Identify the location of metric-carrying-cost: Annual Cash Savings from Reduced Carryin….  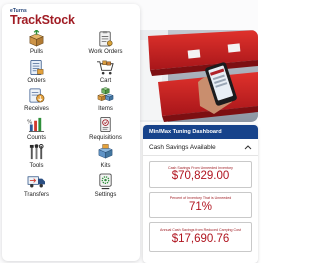
(200, 237).